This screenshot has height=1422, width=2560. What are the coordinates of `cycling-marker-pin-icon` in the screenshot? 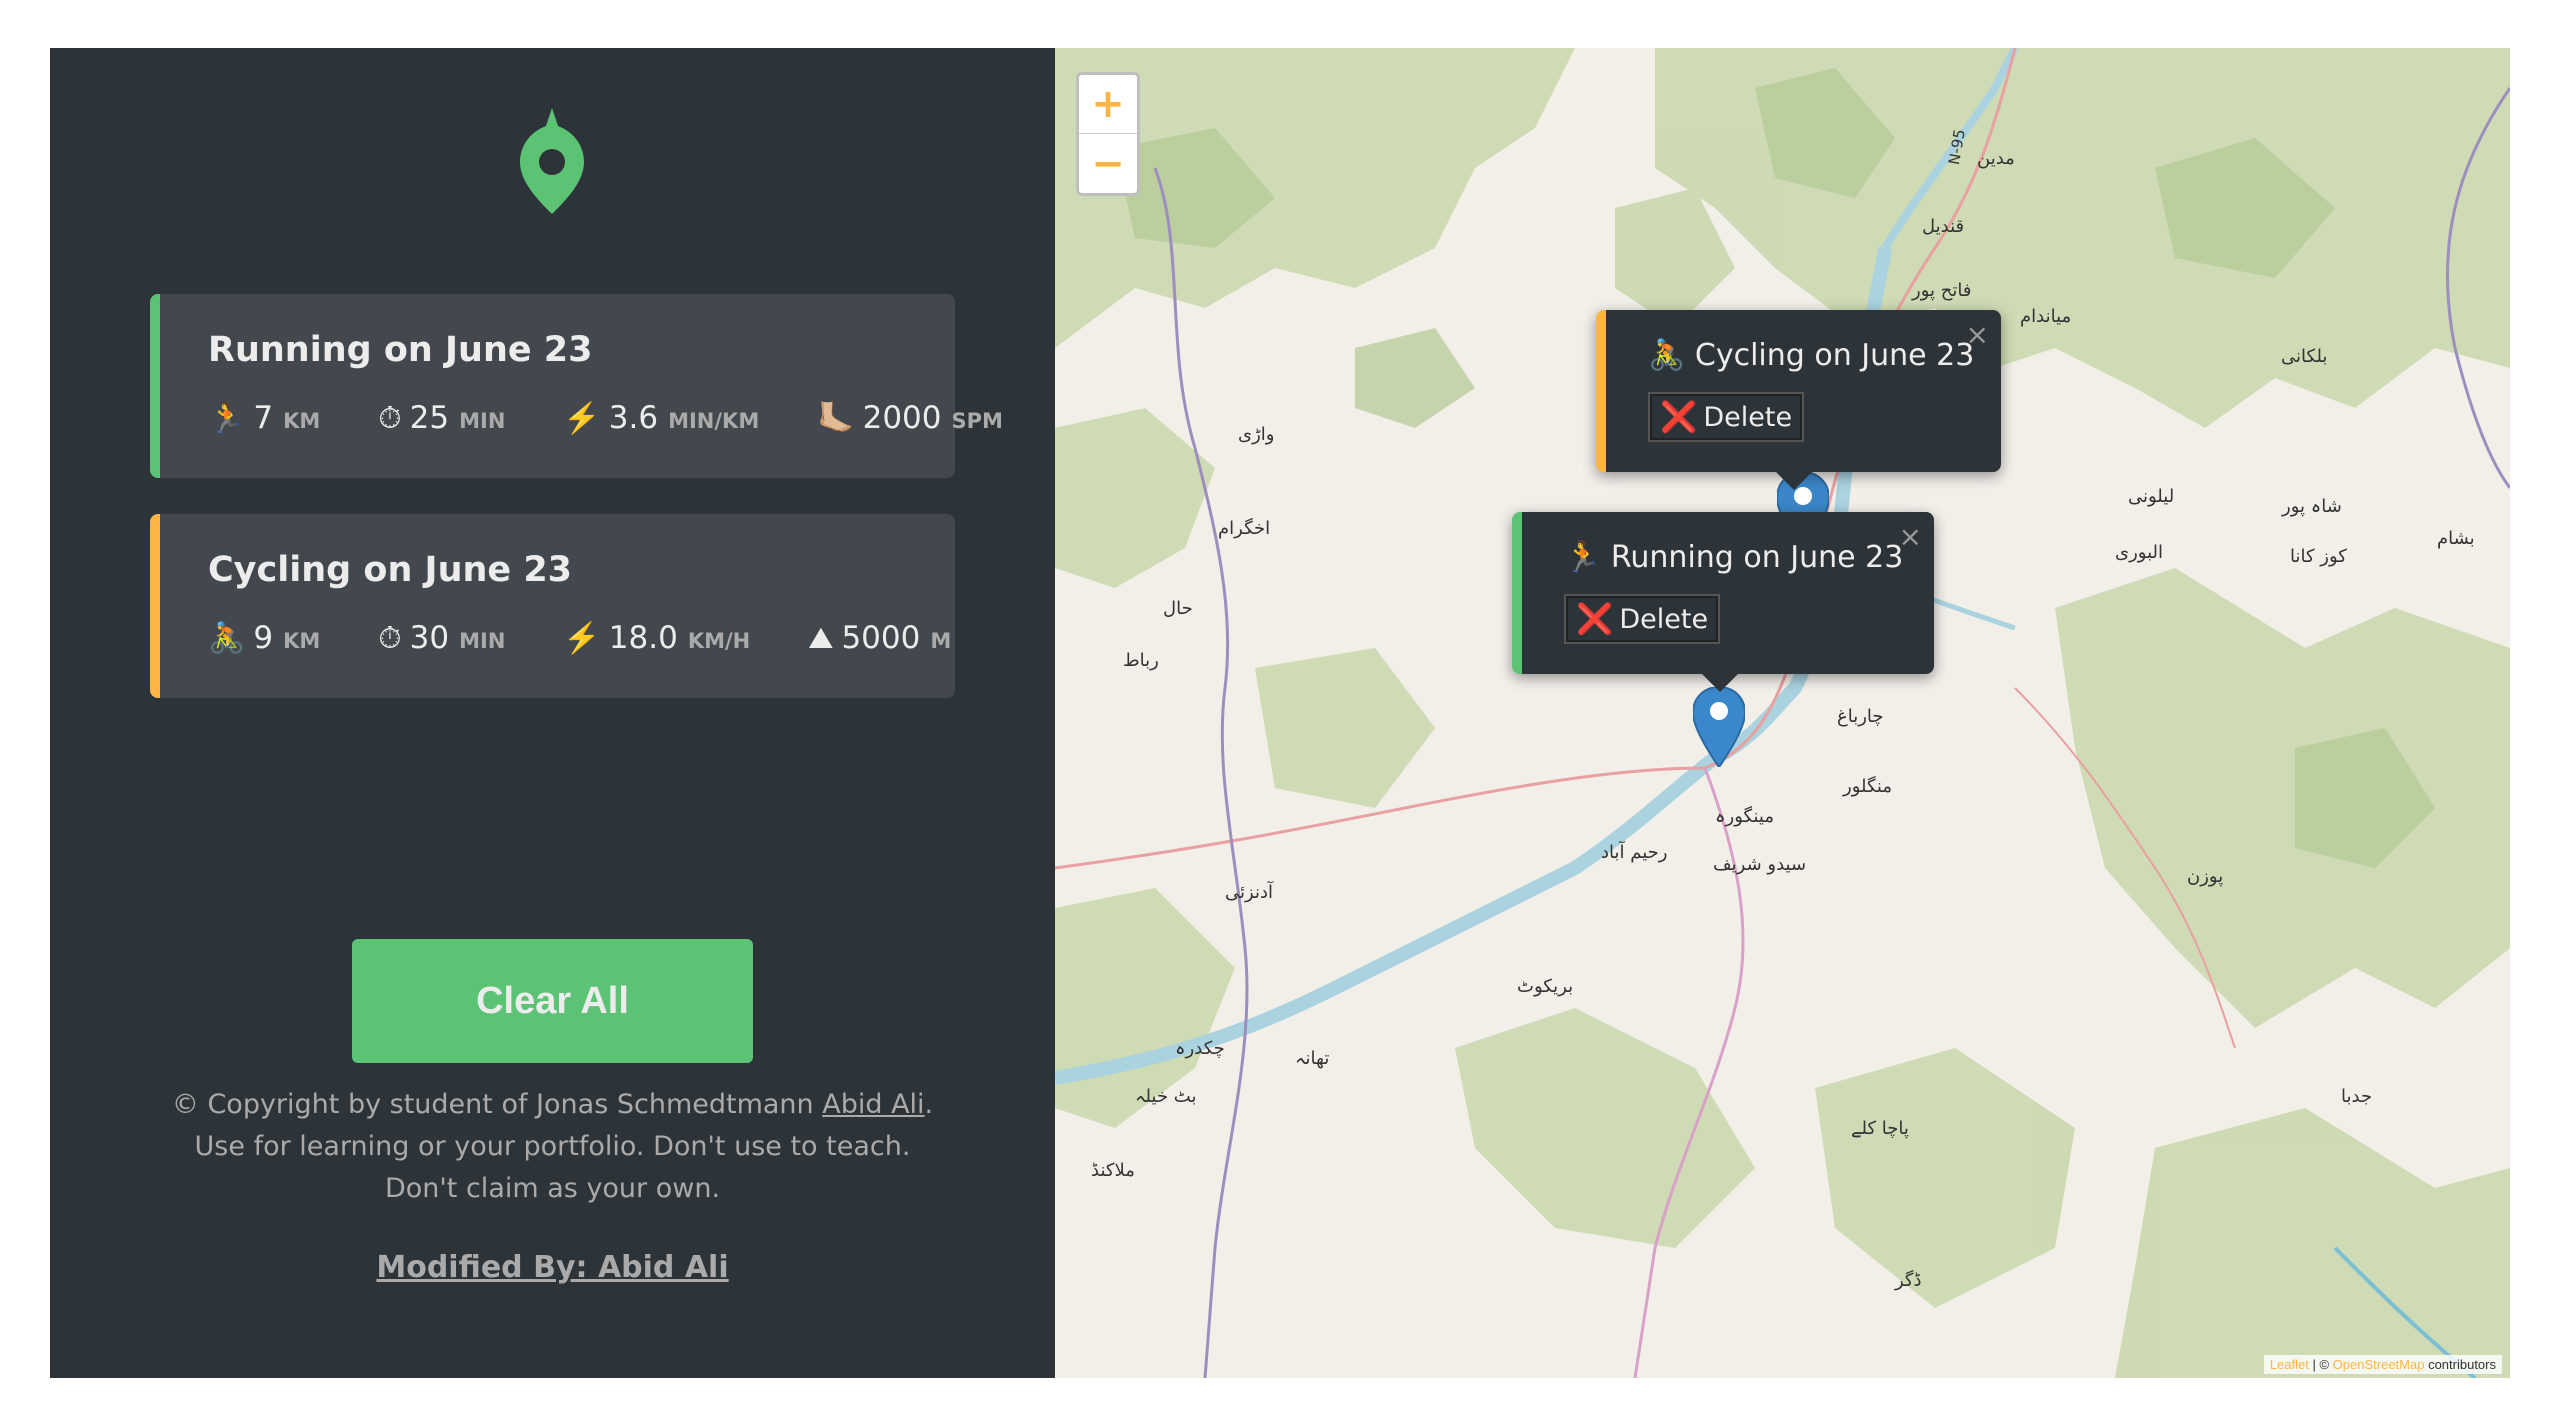 It's located at (1719, 727).